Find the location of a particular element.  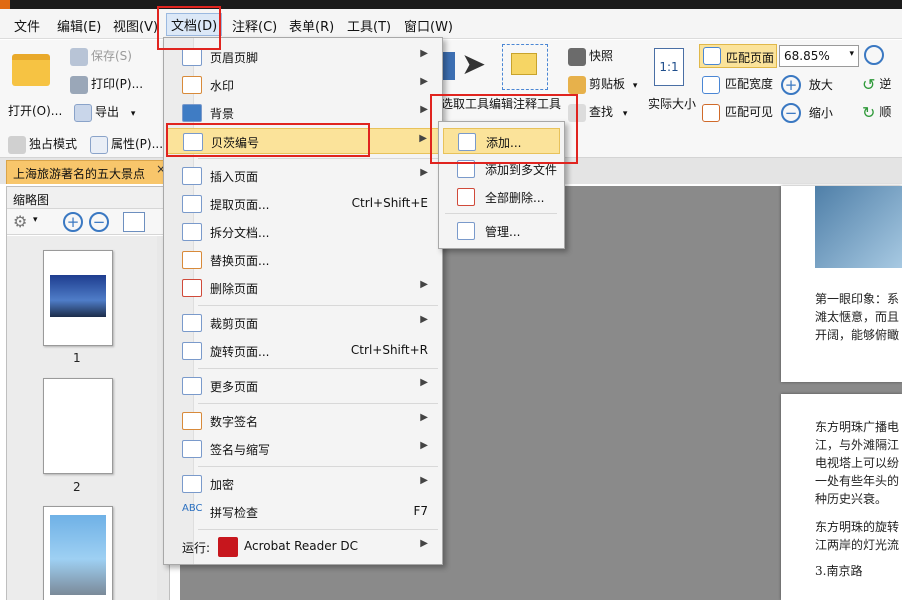

gear-icon: ⚙ is located at coordinates (20, 221).